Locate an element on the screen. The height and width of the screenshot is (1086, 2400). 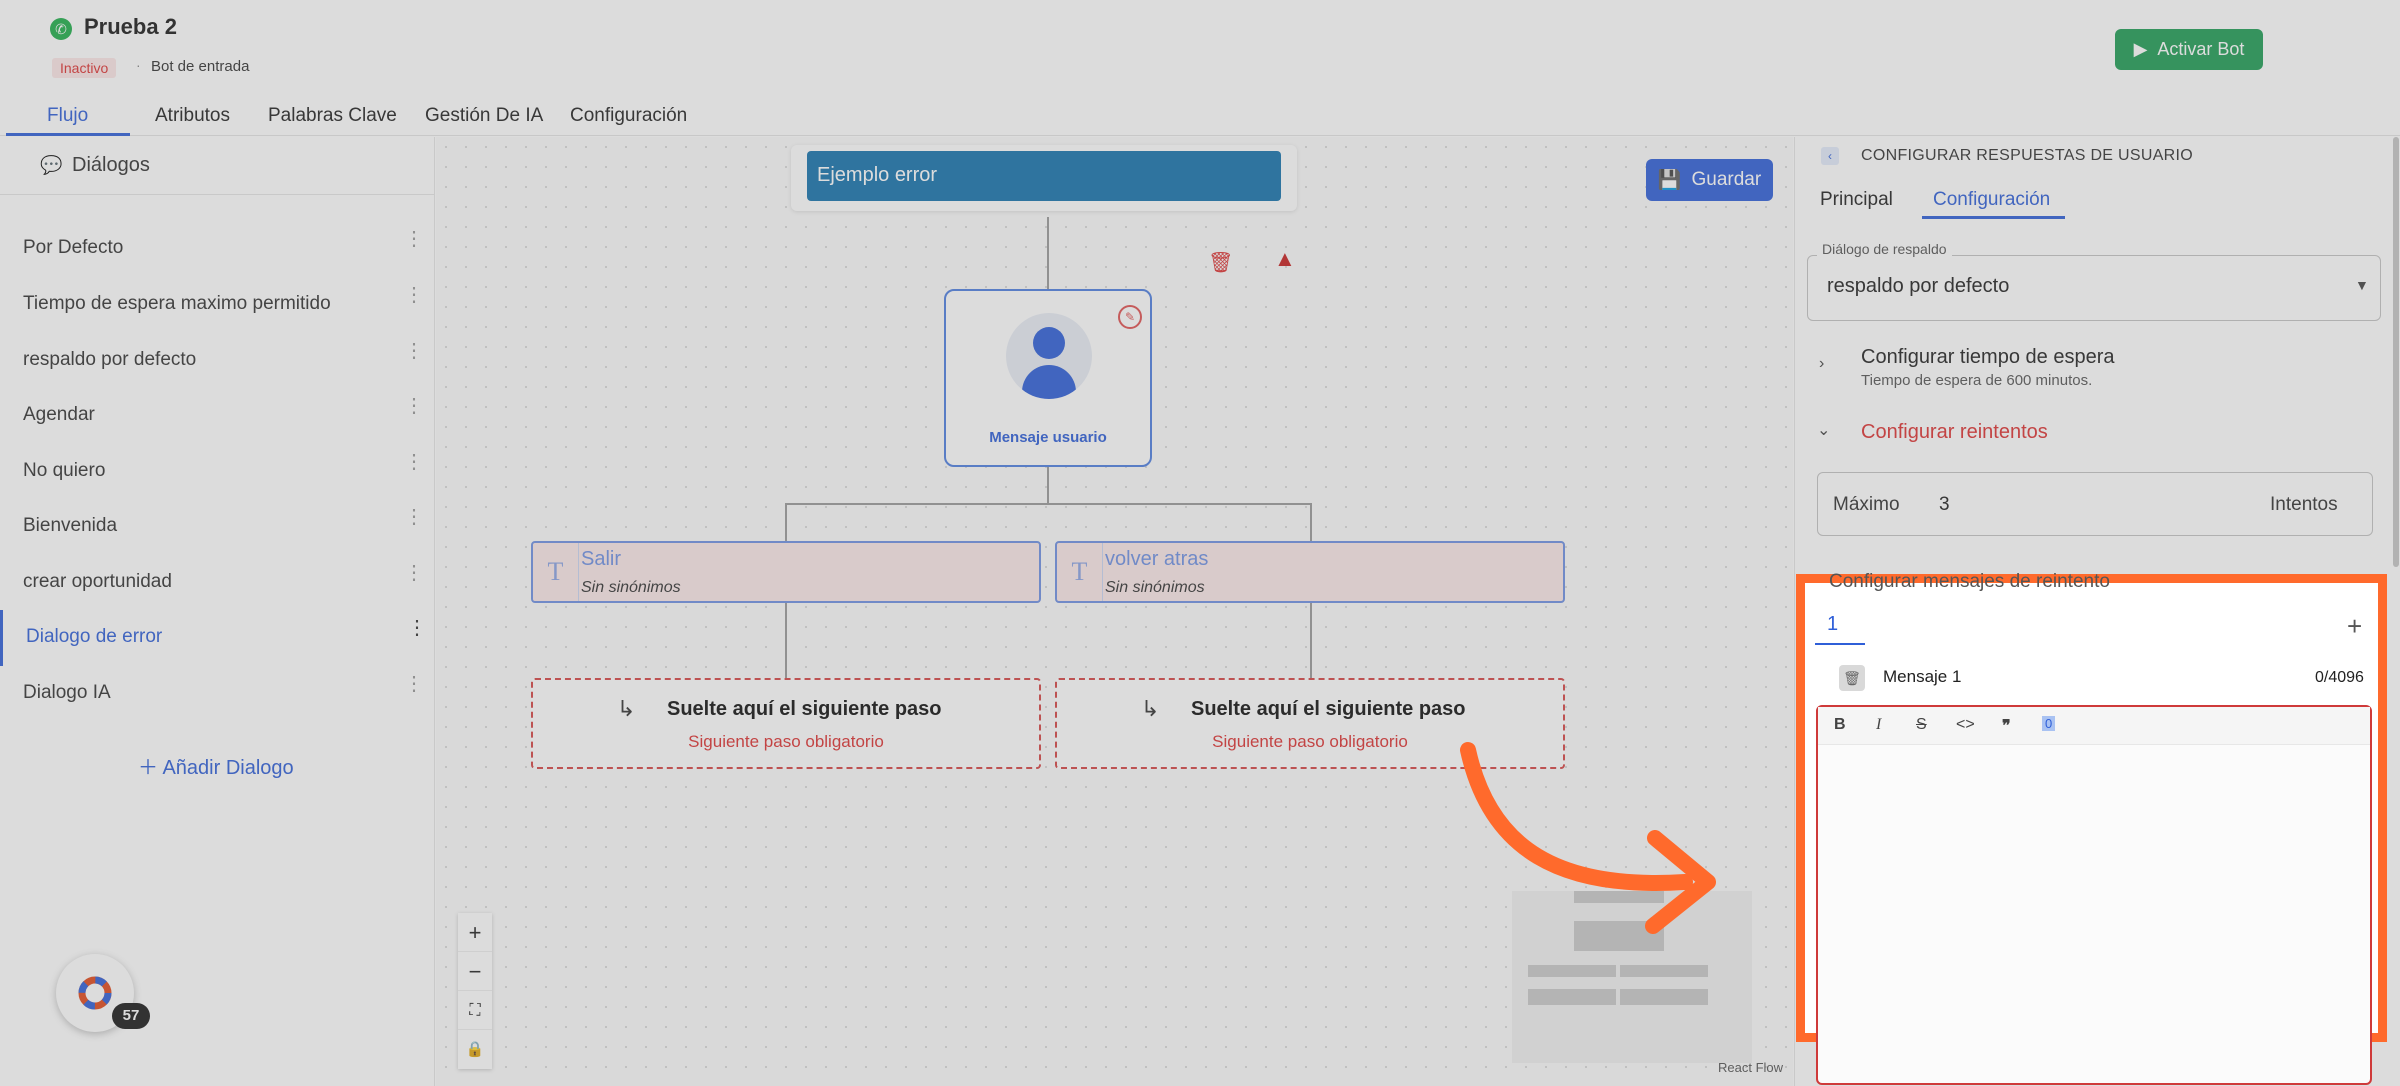
sidebar-item-tiempo-espera: Tiempo de espera maximo permitido ⋮ is located at coordinates (215, 305).